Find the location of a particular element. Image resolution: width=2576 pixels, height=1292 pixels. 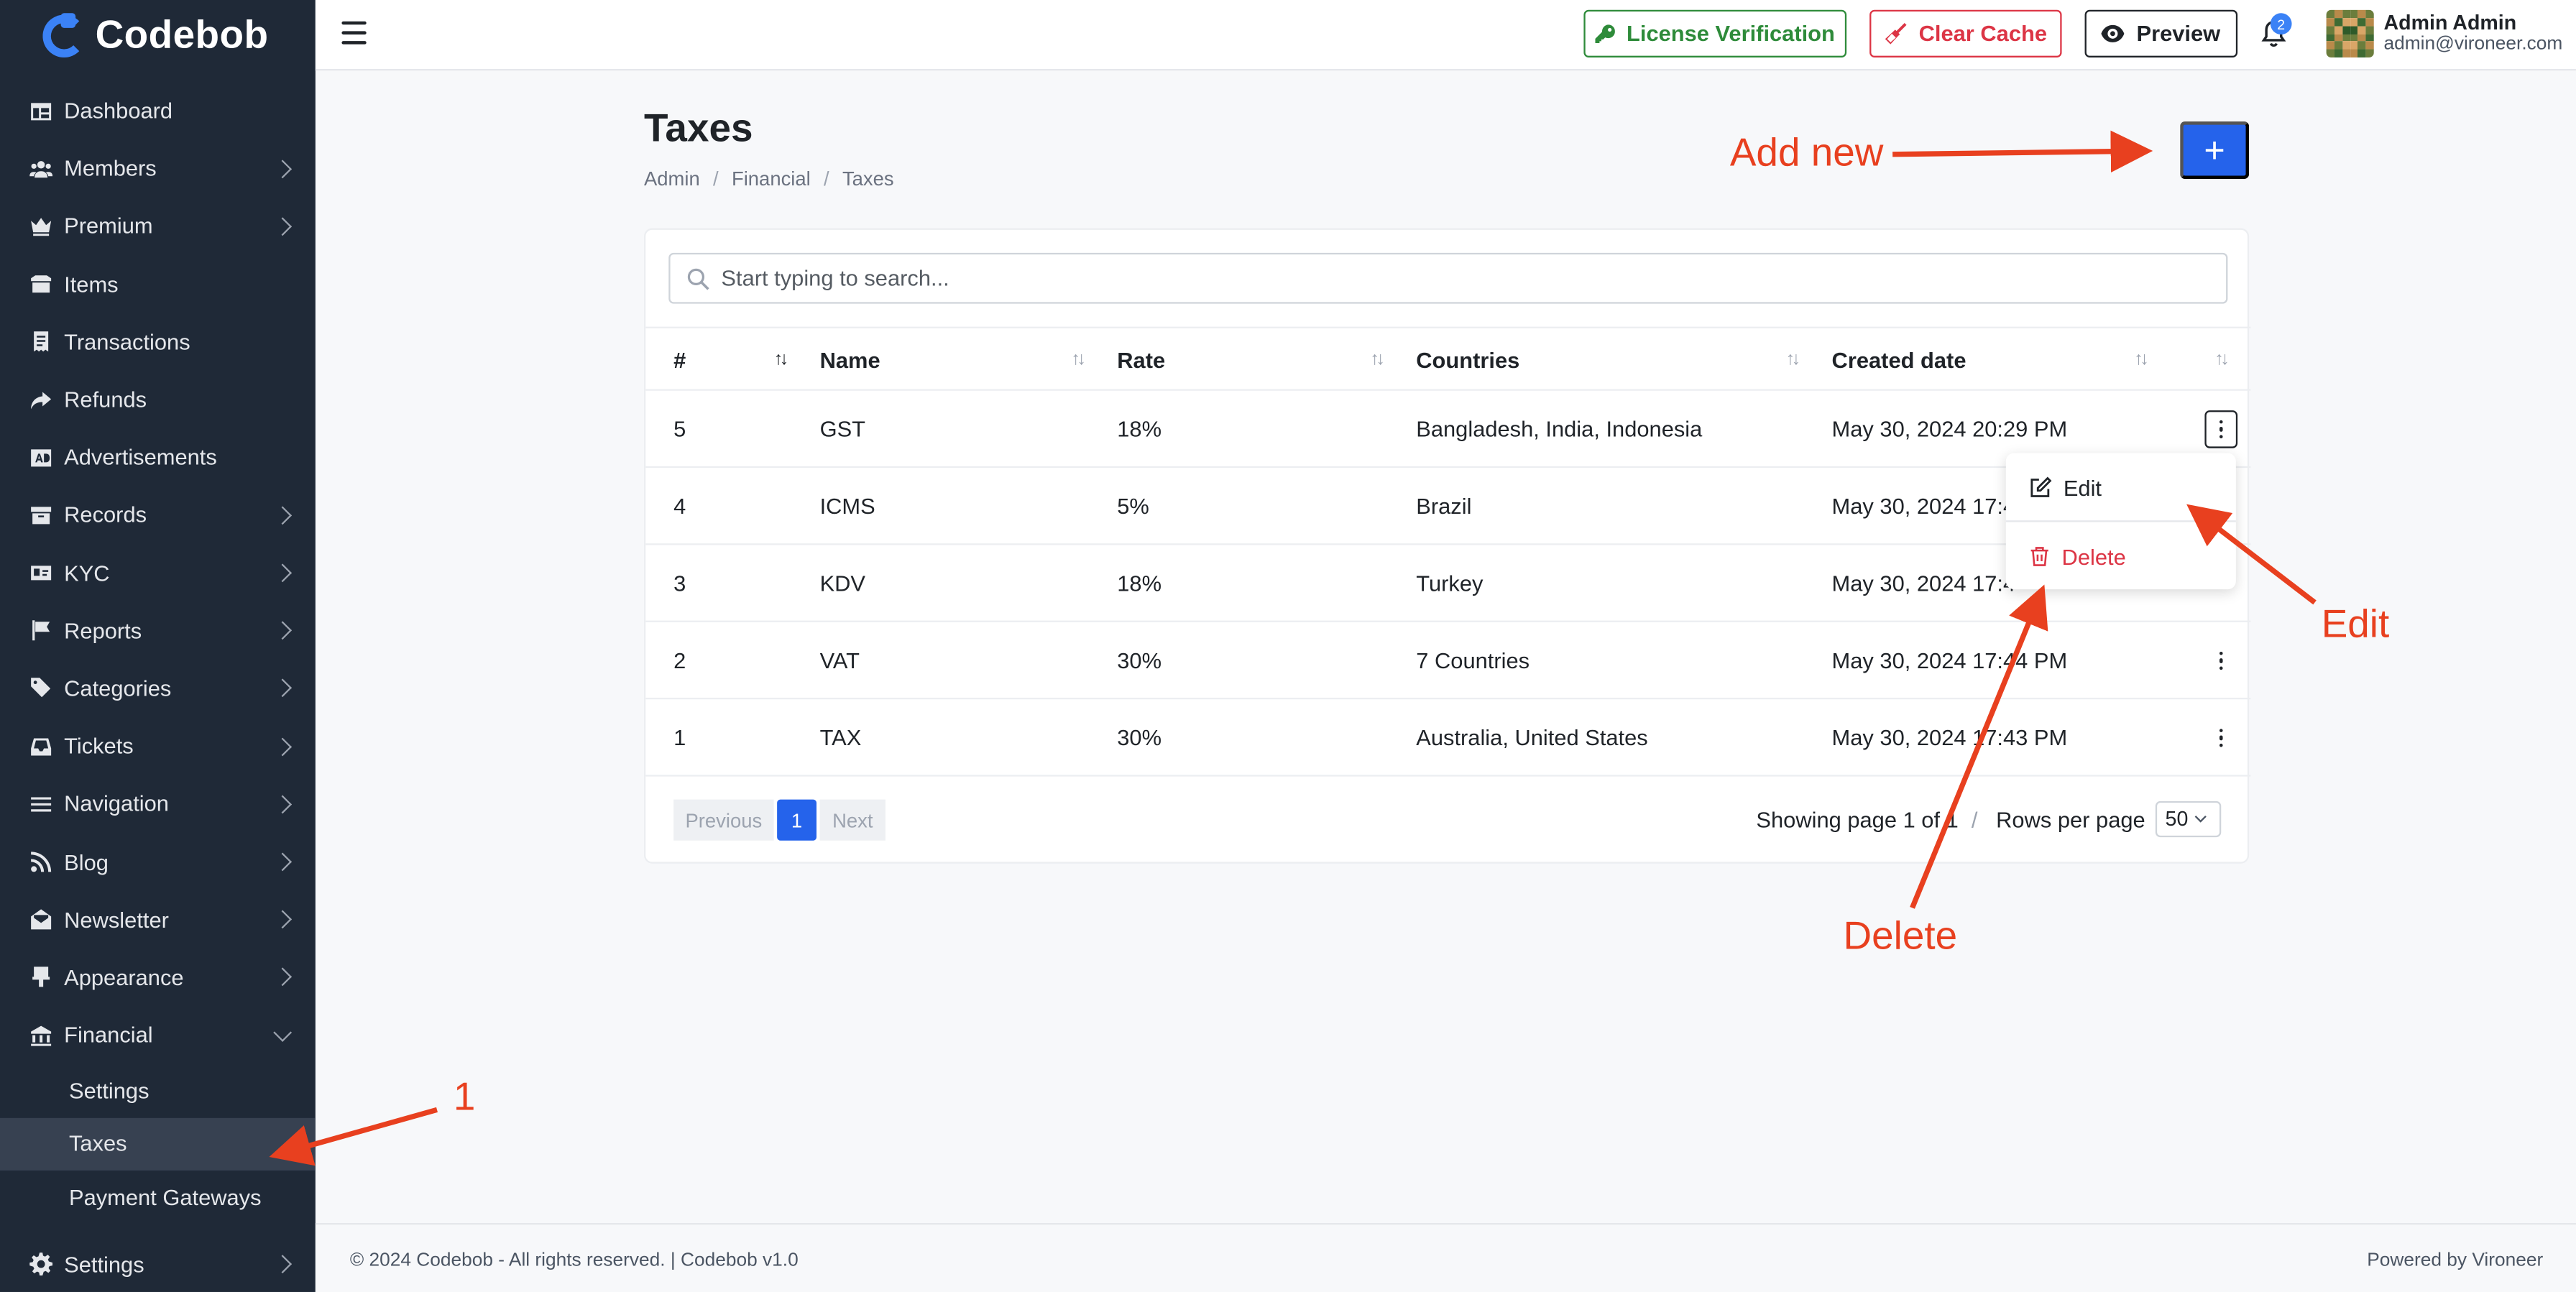

sidebar-item-financial: Financial is located at coordinates (158, 1034).